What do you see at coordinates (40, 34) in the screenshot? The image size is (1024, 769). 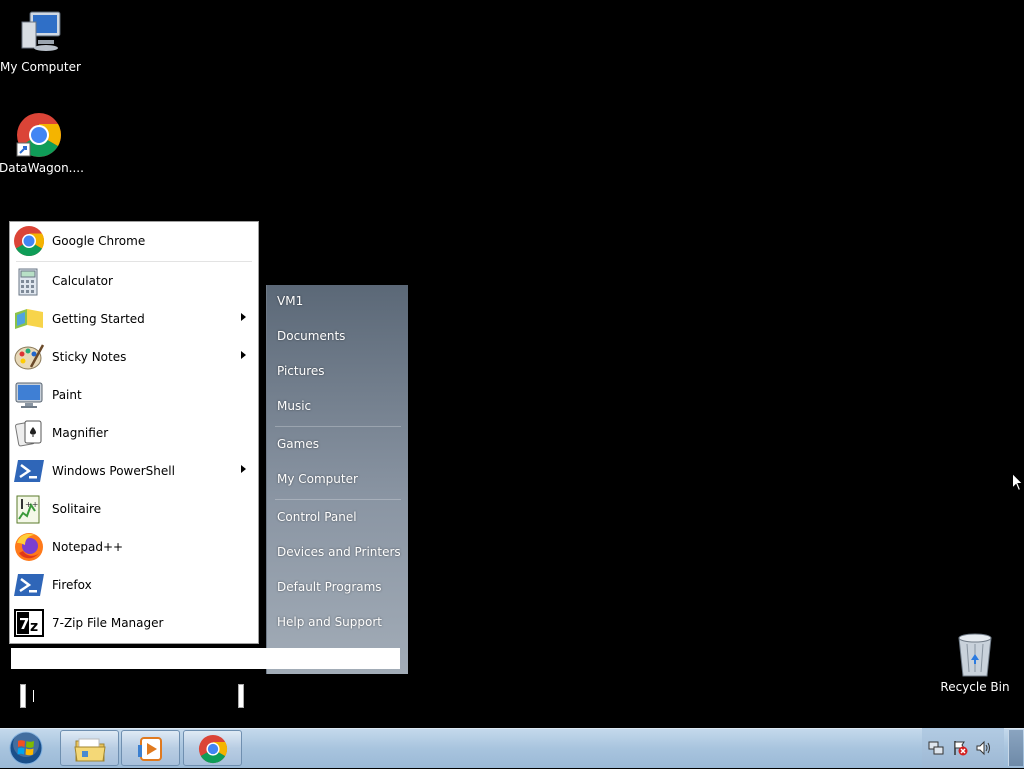 I see `computer-icon` at bounding box center [40, 34].